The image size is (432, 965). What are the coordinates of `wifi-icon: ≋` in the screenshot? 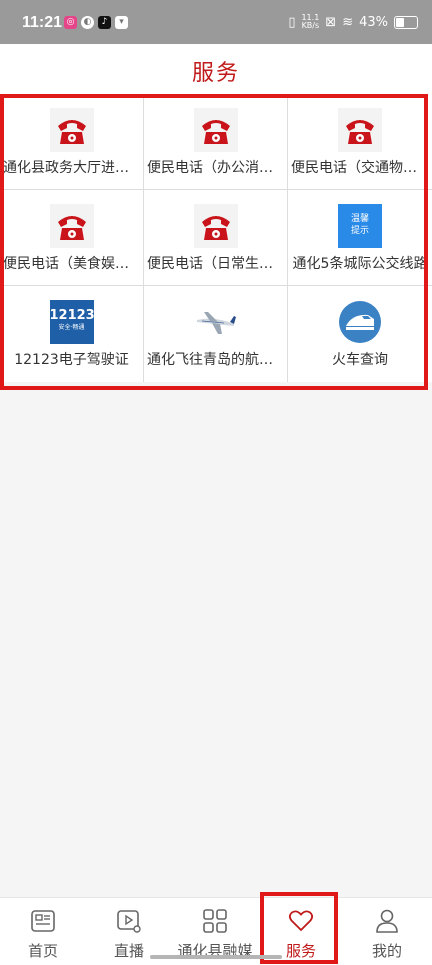 It's located at (348, 22).